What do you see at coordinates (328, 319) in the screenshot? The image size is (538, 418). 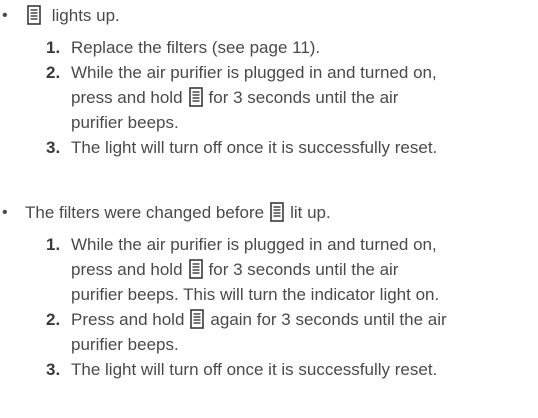 I see `step-text: again for 3 seconds until the air` at bounding box center [328, 319].